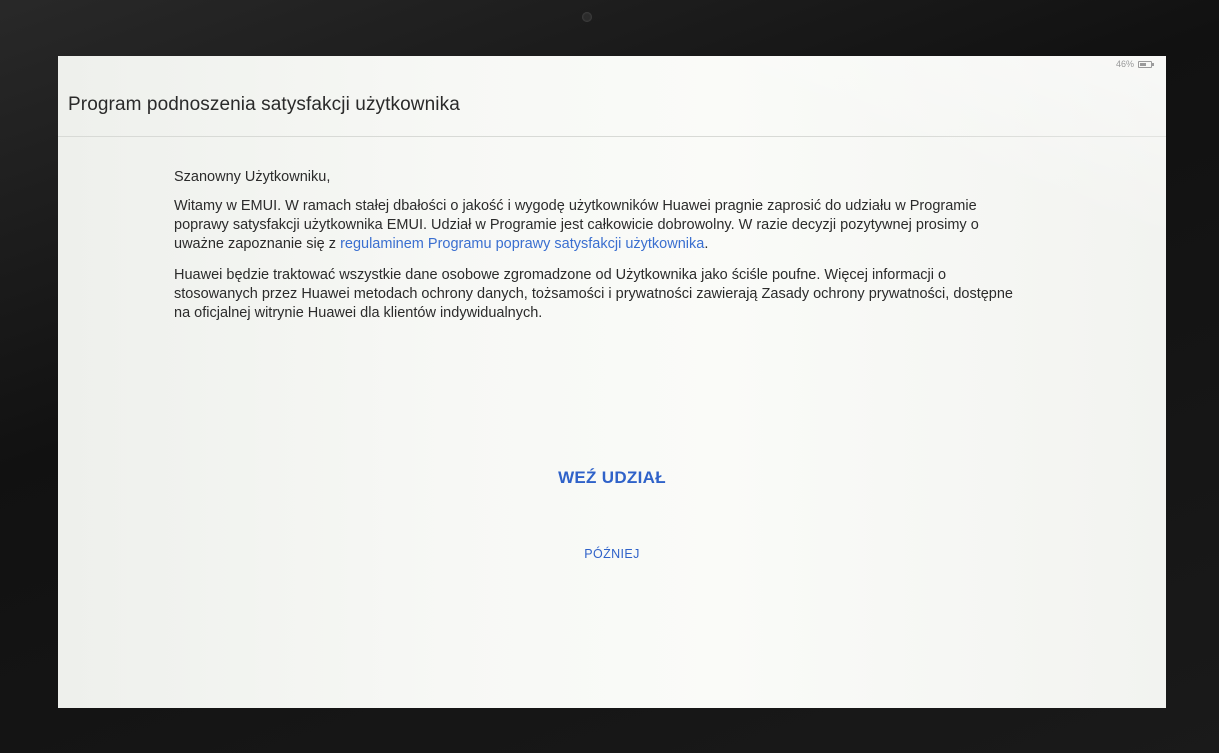 This screenshot has height=753, width=1219. What do you see at coordinates (587, 17) in the screenshot?
I see `front-camera` at bounding box center [587, 17].